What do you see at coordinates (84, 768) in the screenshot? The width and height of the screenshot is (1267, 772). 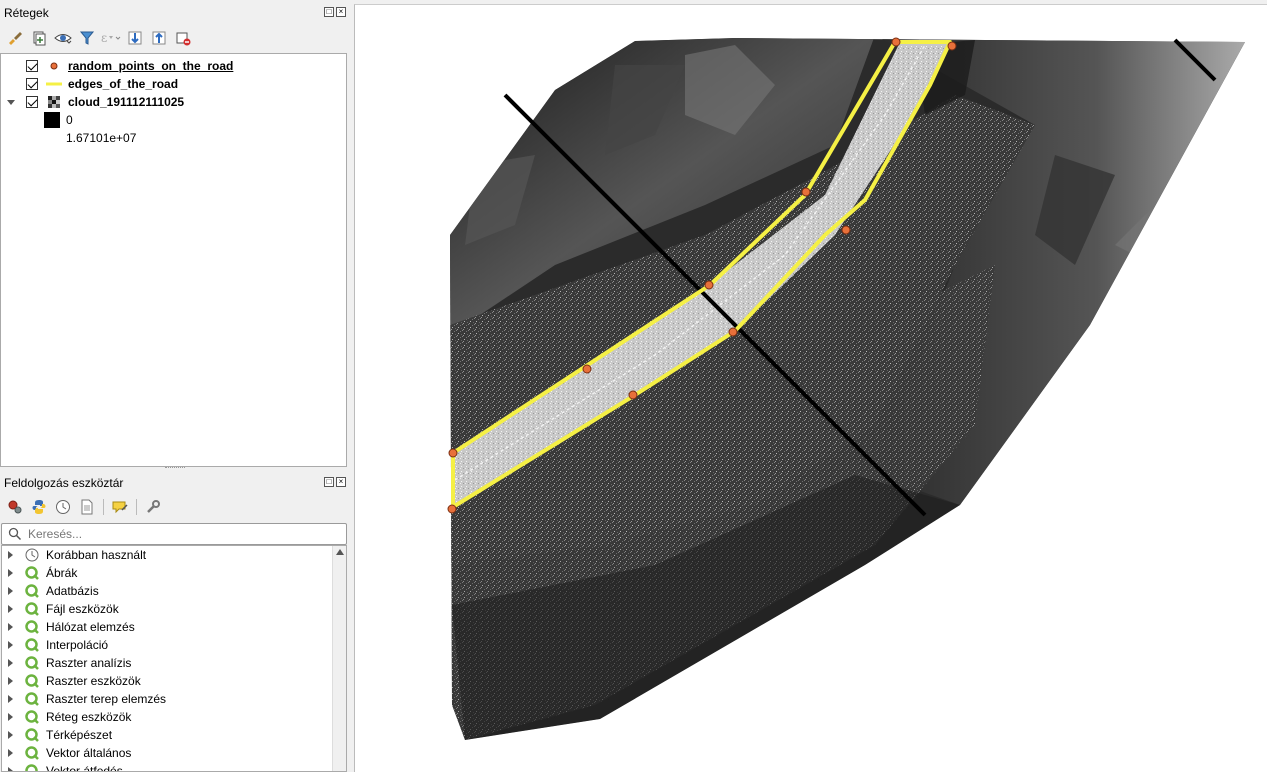 I see `processing-group-label: Vektor átfedés` at bounding box center [84, 768].